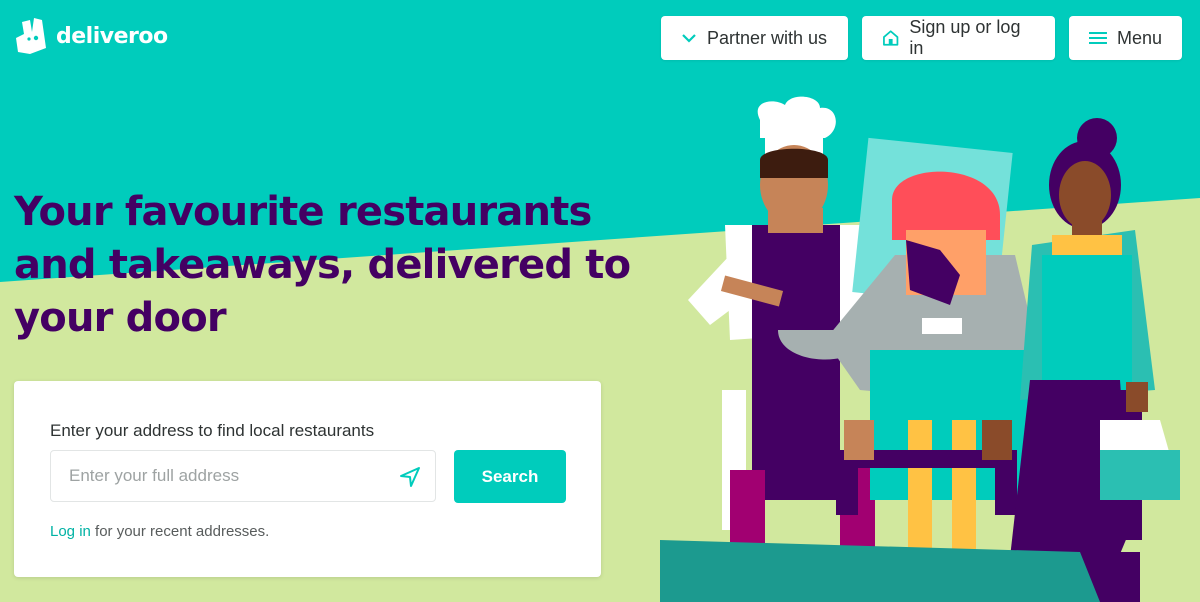 This screenshot has height=602, width=1200. I want to click on home-icon, so click(891, 38).